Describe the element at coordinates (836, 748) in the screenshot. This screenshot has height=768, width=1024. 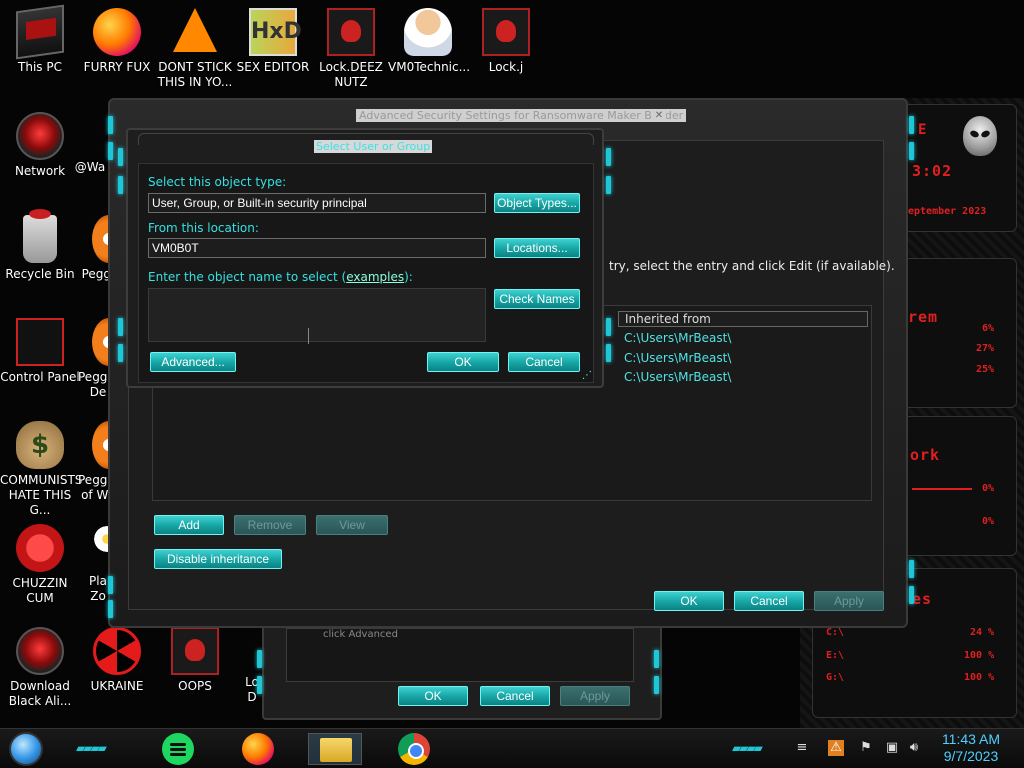
I see `update-tray-icon: ⚠` at that location.